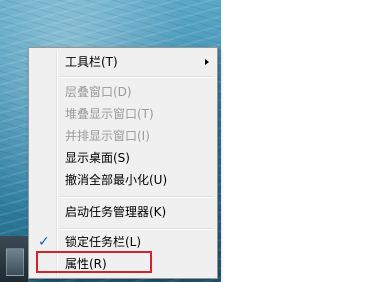 This screenshot has width=366, height=282. I want to click on menu-item-lock-taskbar: ✓ 锁定任务栏(L), so click(123, 242).